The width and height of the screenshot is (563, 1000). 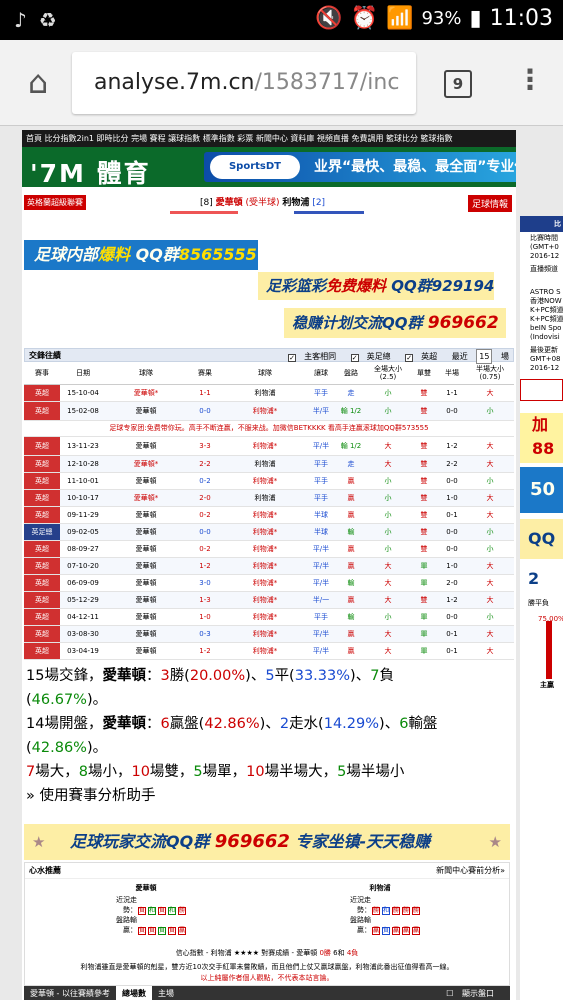 I want to click on table-row: 英超 05-12-29 愛華頓 1-3 利物浦* 半/一贏大雙 1-2 大, so click(x=269, y=600).